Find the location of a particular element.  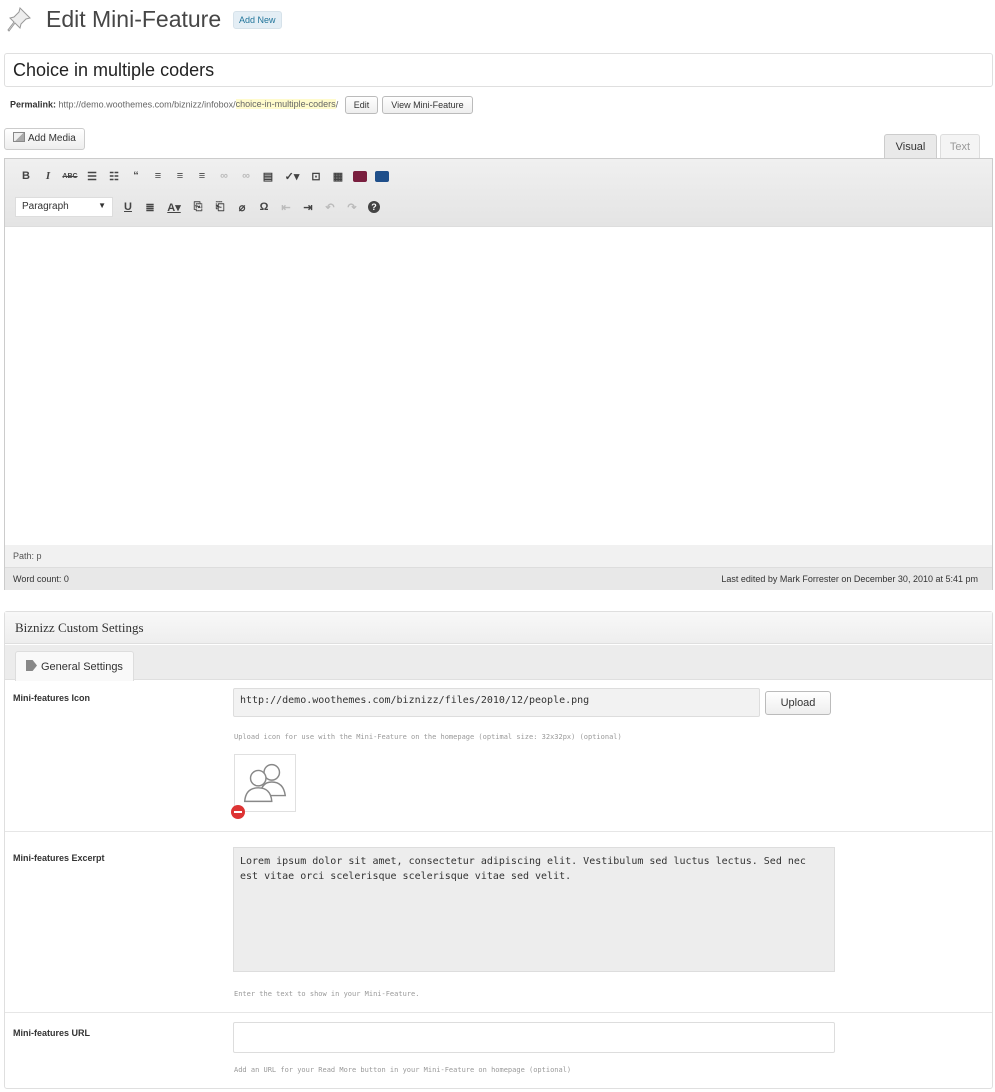

underline-icon: U is located at coordinates (128, 207).